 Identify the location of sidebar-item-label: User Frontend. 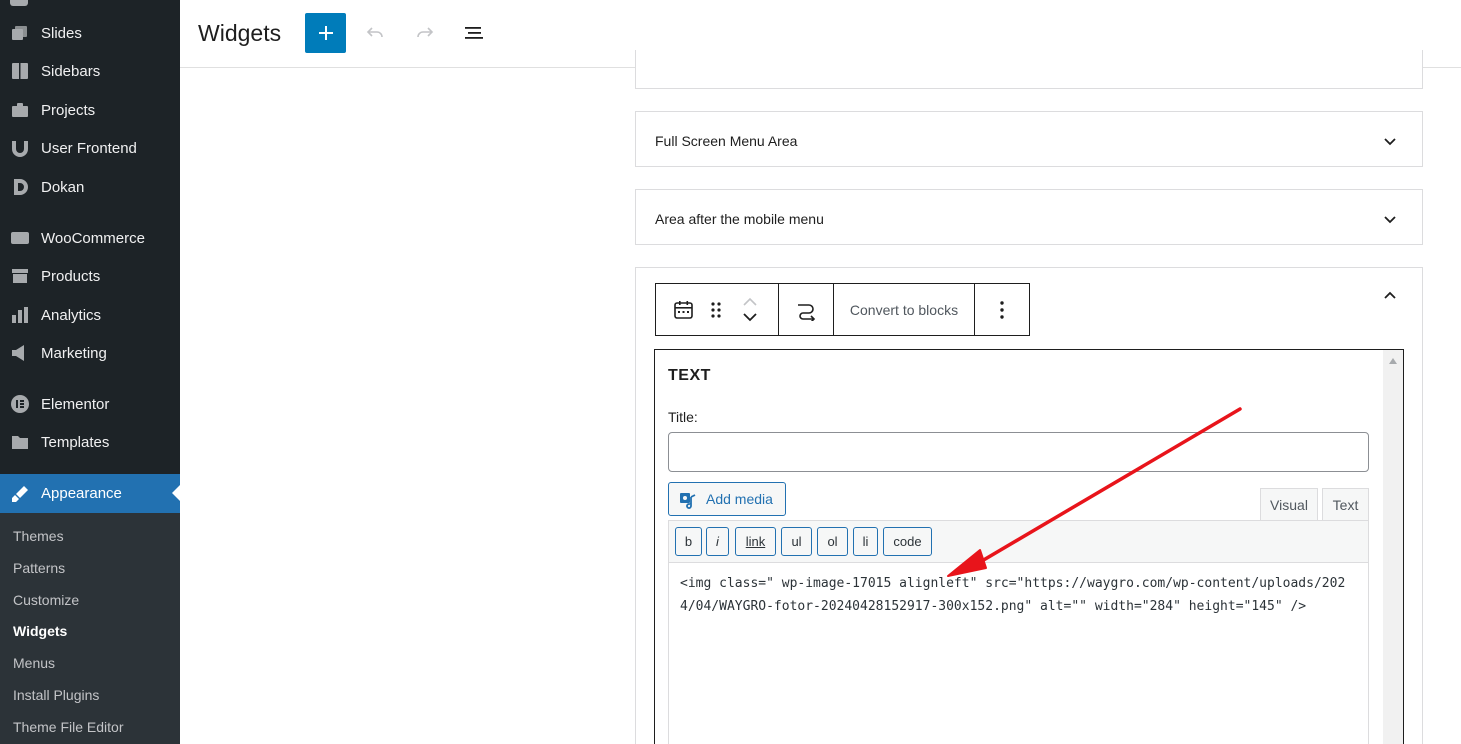
(89, 148).